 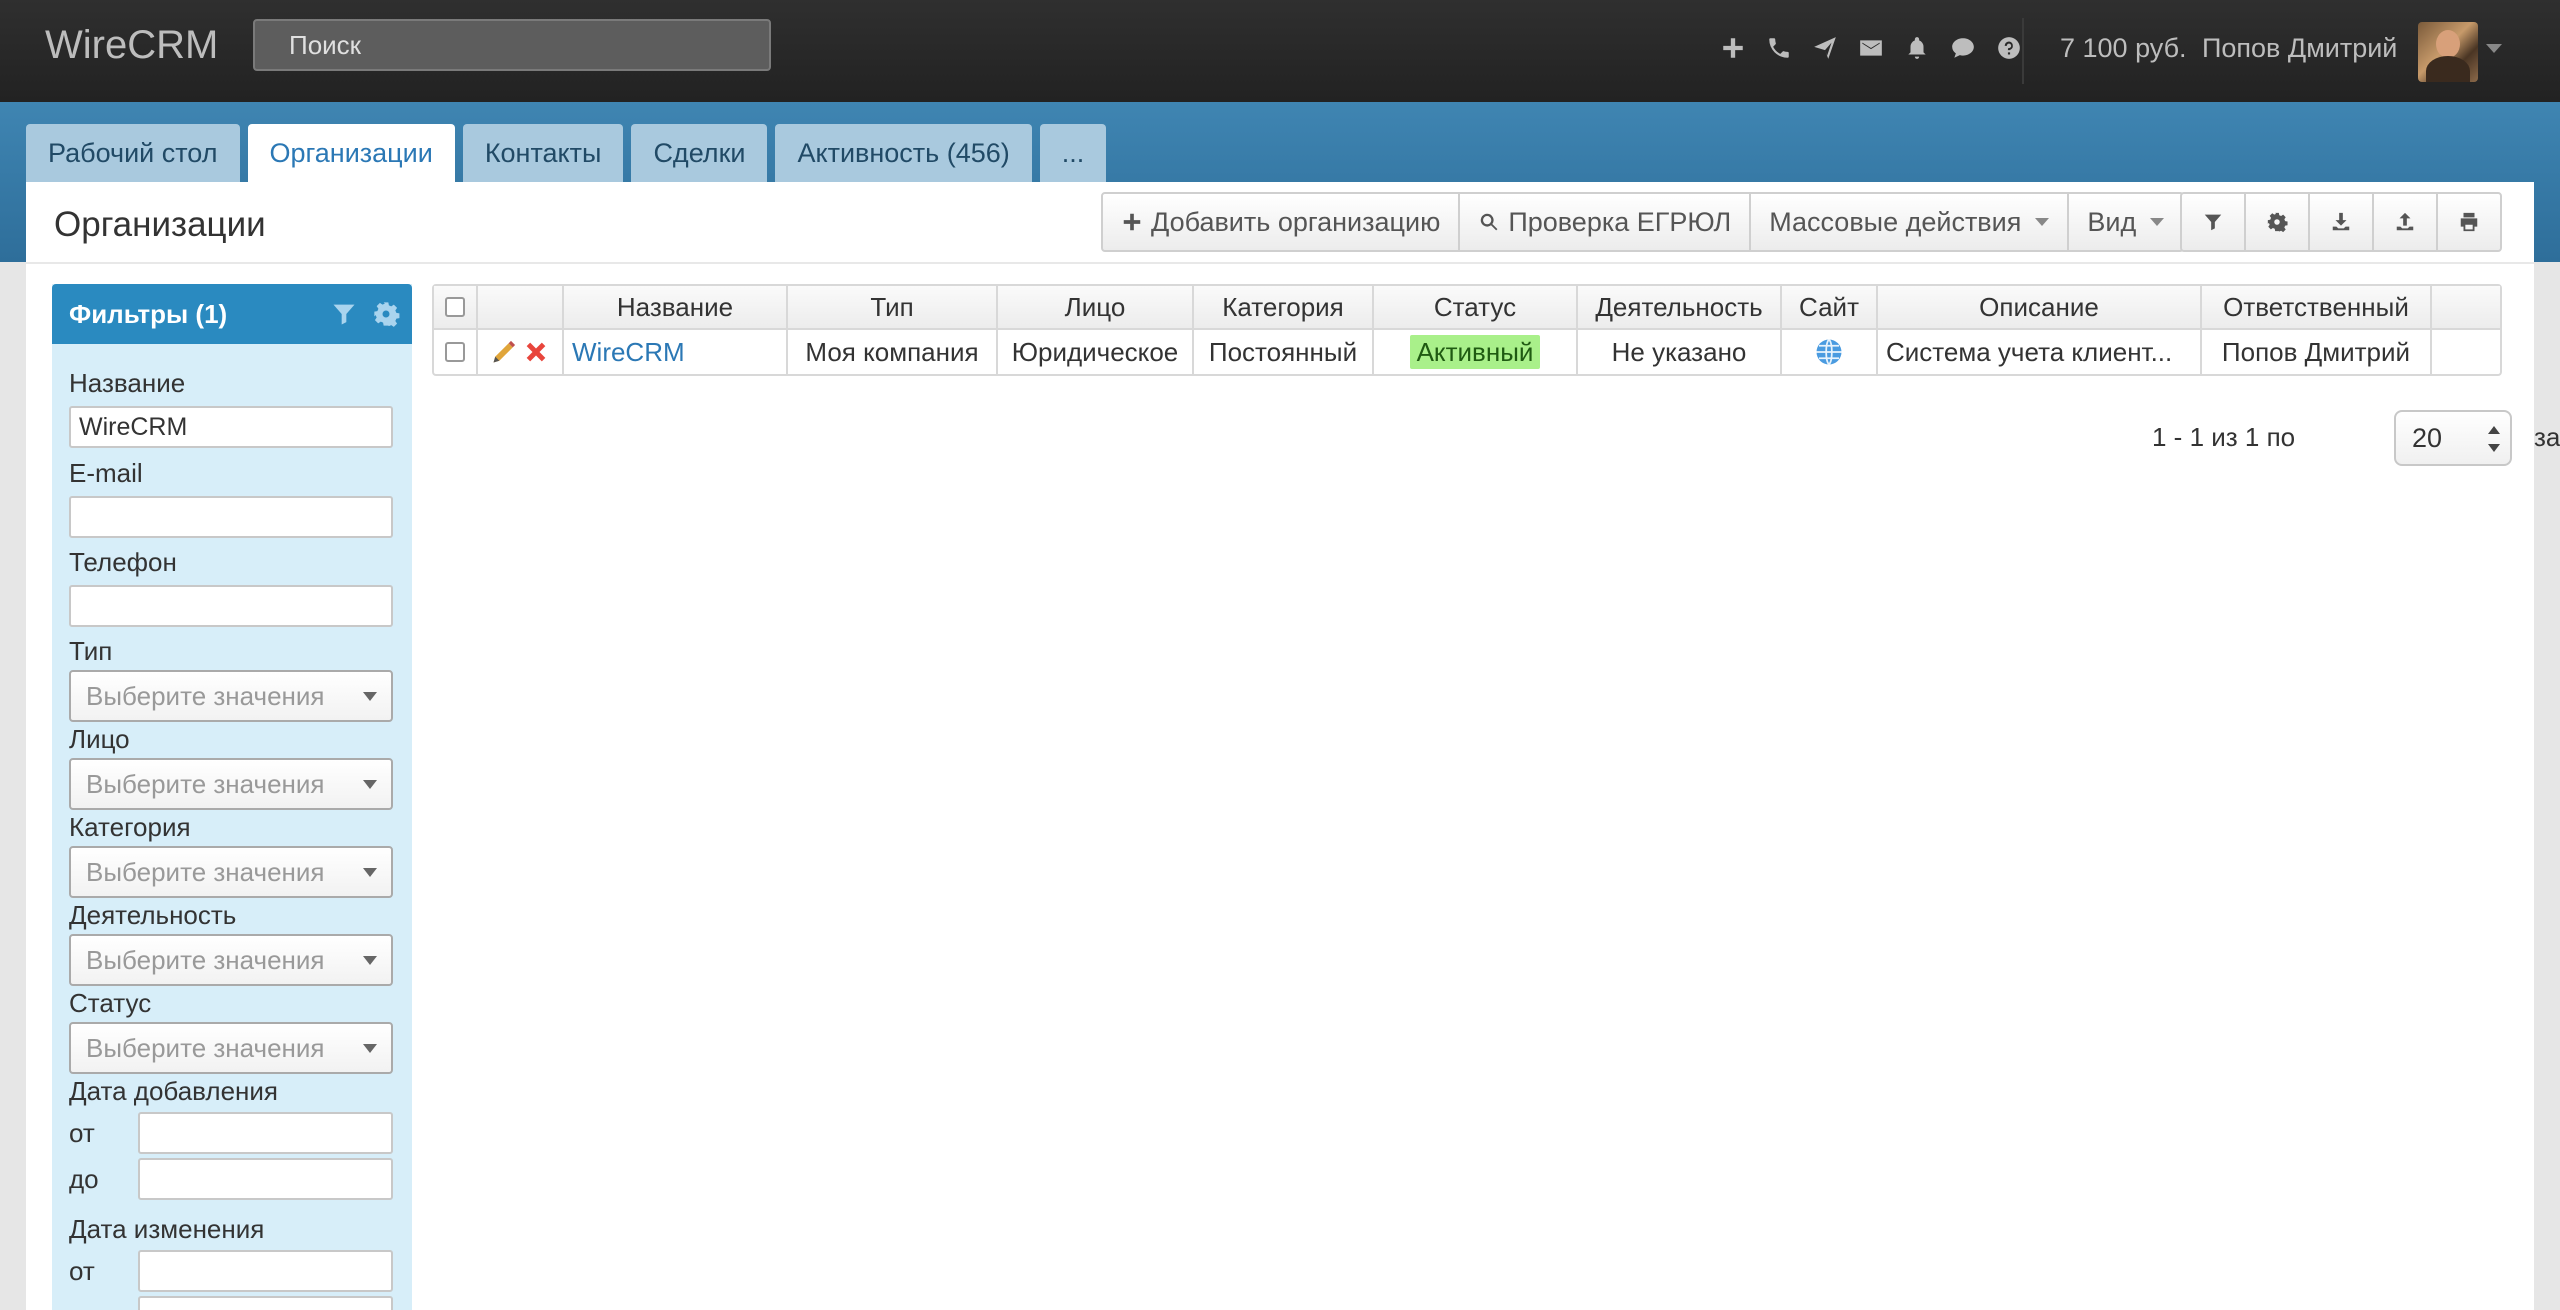 What do you see at coordinates (231, 606) in the screenshot?
I see `filter-phone-input` at bounding box center [231, 606].